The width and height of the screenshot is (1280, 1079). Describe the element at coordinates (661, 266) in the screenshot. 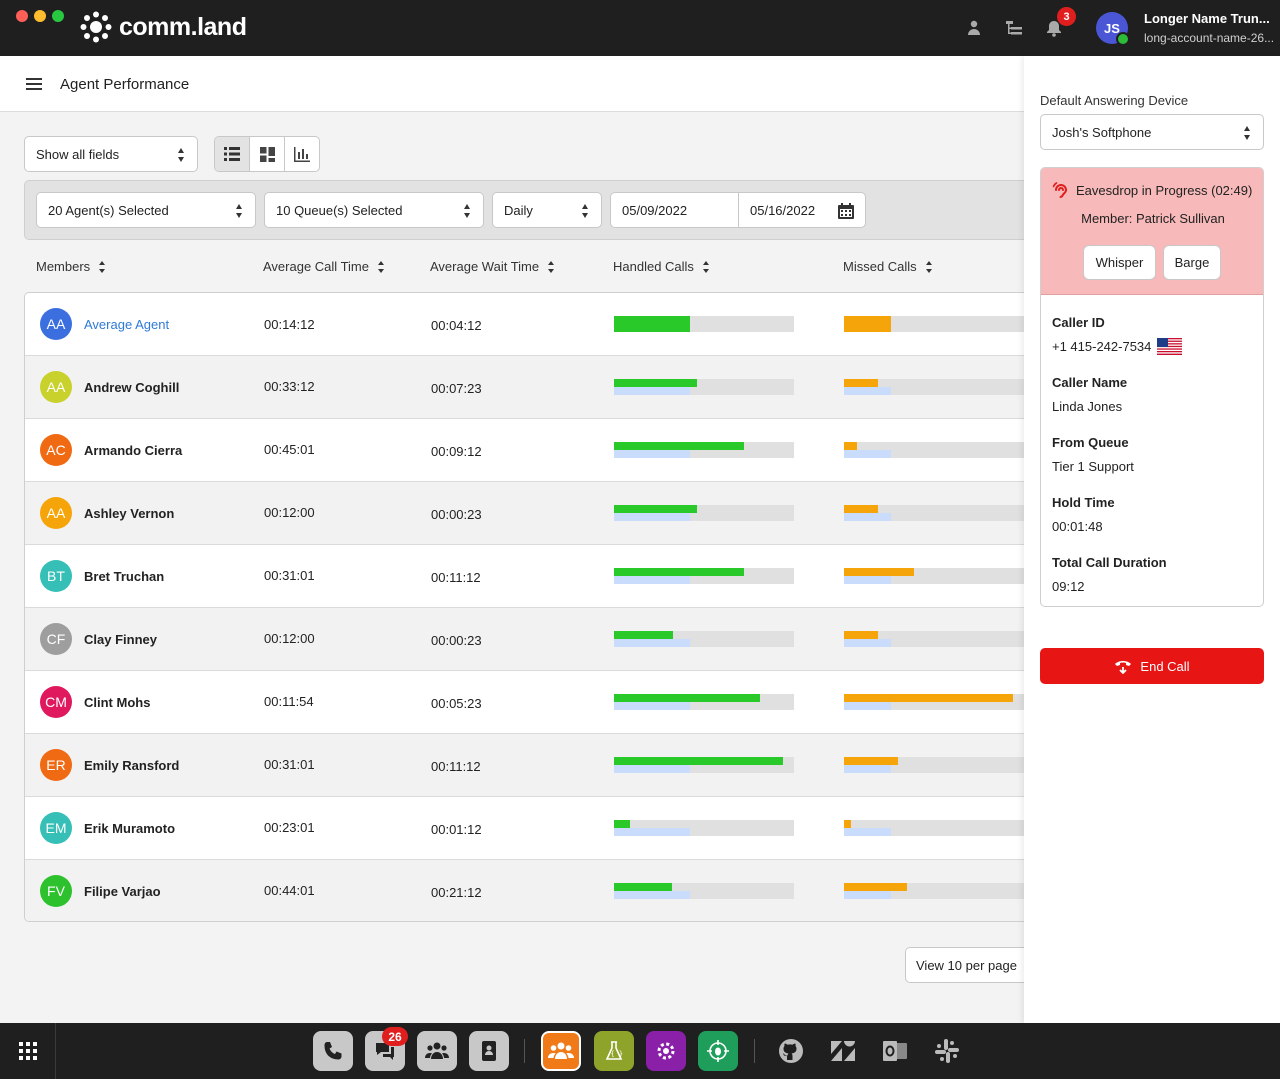

I see `column-header-handled-calls: Handled Calls` at that location.